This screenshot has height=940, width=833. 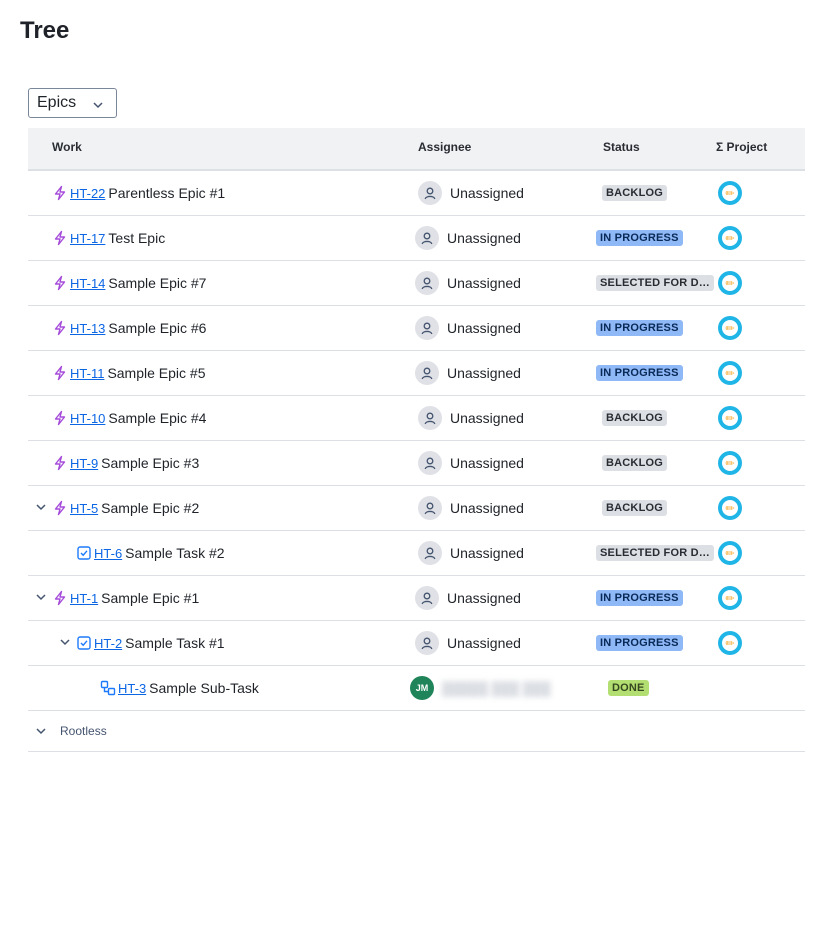 I want to click on table-row: HT-5 Sample Epic #2 Unassigned BACKLOG ✏, so click(x=416, y=508).